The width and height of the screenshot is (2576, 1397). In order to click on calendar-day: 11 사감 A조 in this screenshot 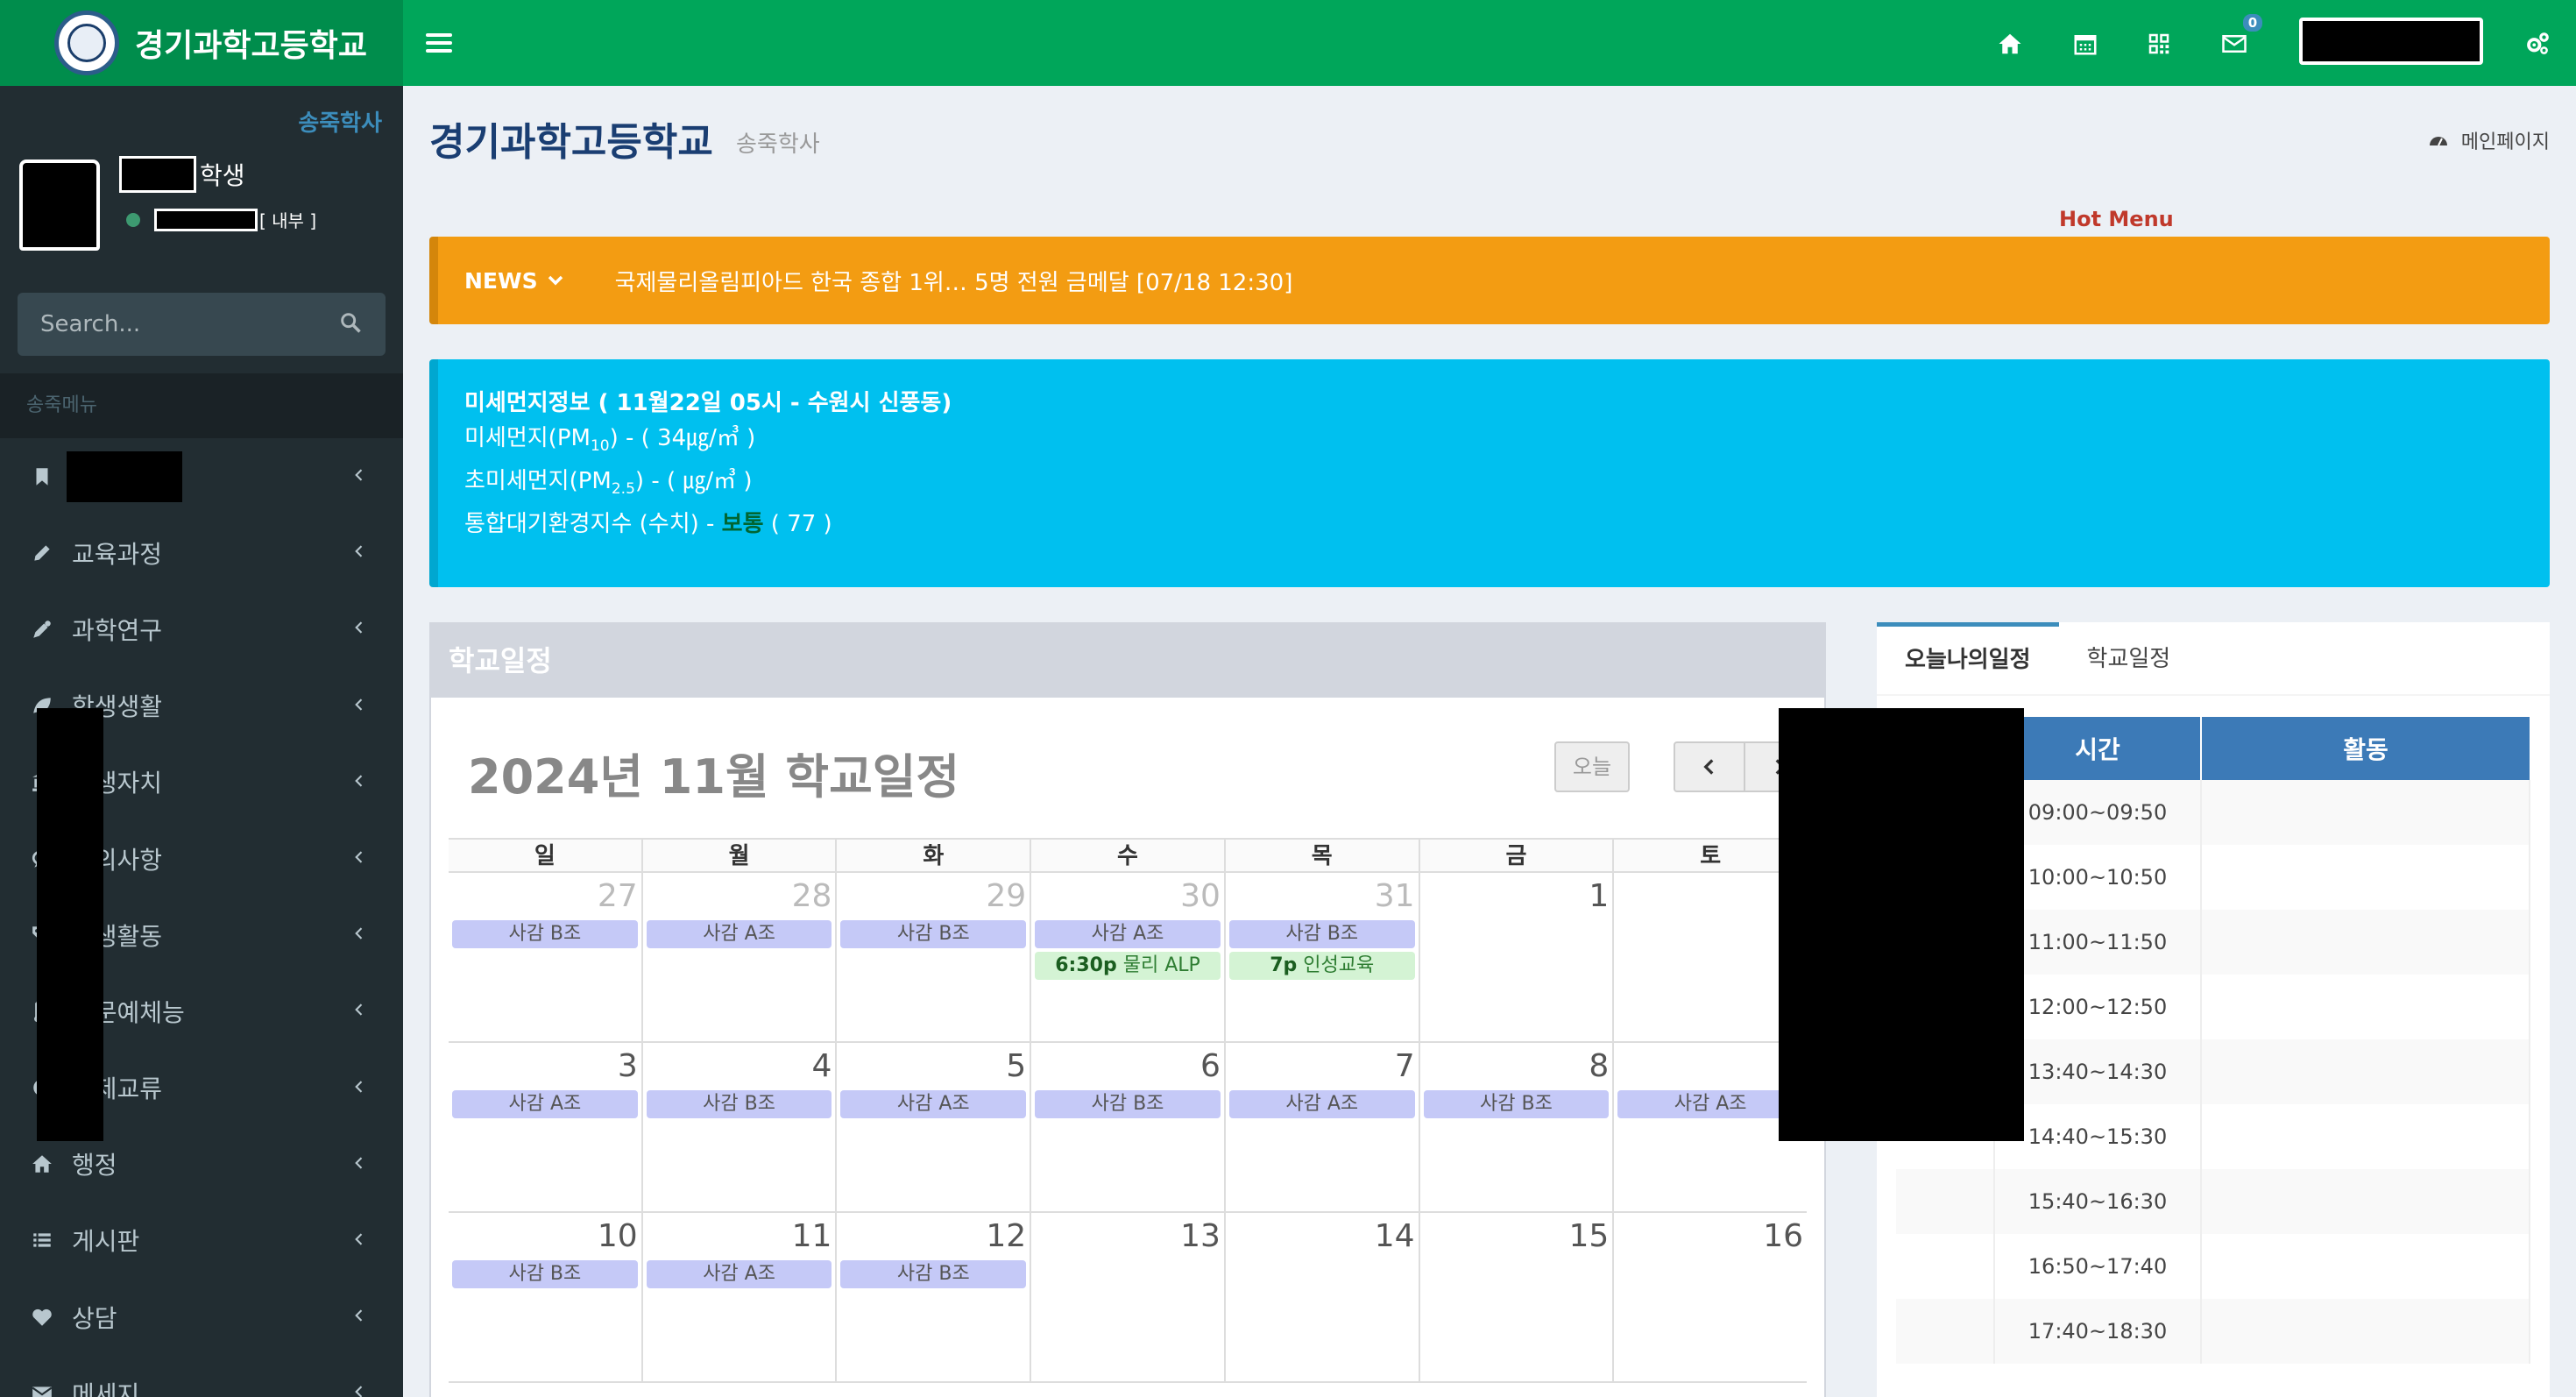, I will do `click(740, 1297)`.